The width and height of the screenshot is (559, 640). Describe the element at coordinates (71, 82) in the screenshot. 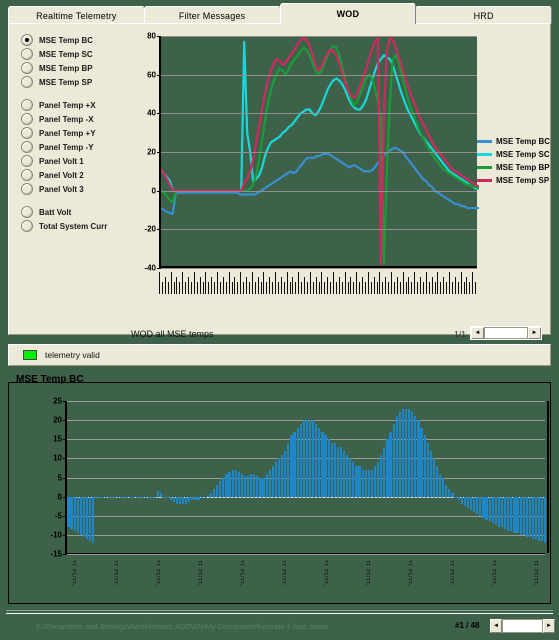

I see `radio-row-mse-temp-sp: MSE Temp SP` at that location.